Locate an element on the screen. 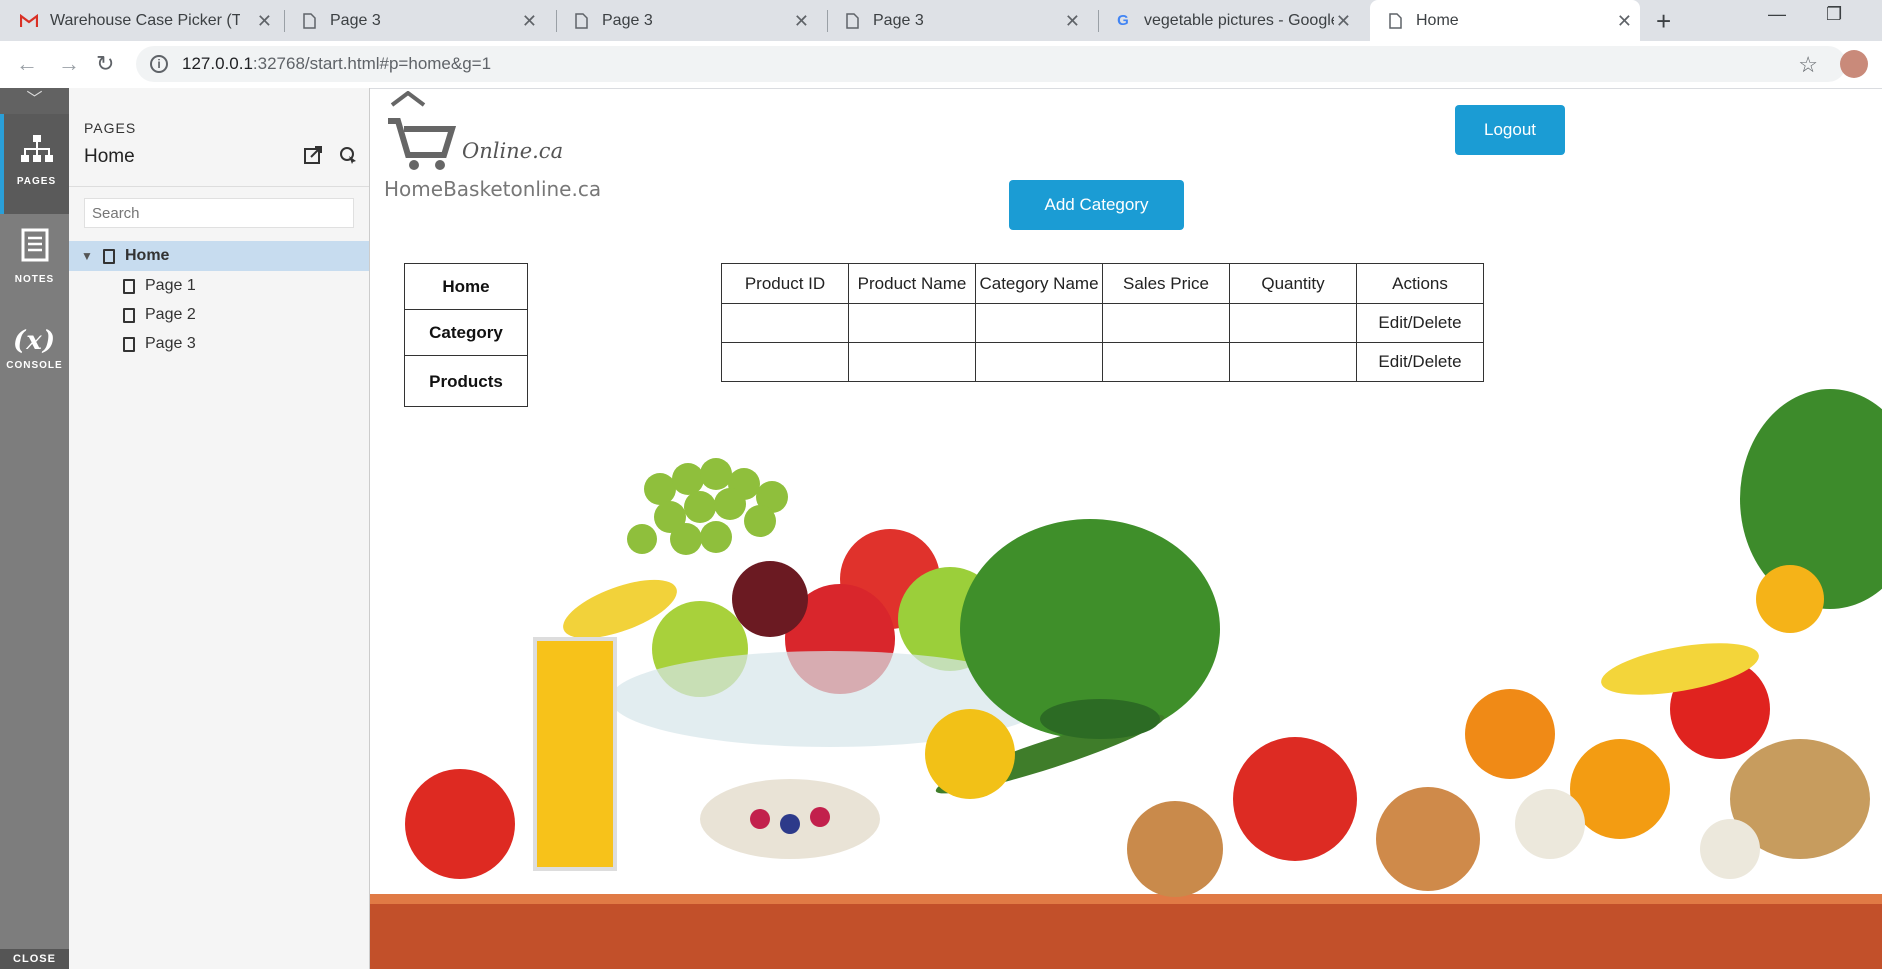 This screenshot has width=1882, height=969. menu-item-products: Products is located at coordinates (466, 382).